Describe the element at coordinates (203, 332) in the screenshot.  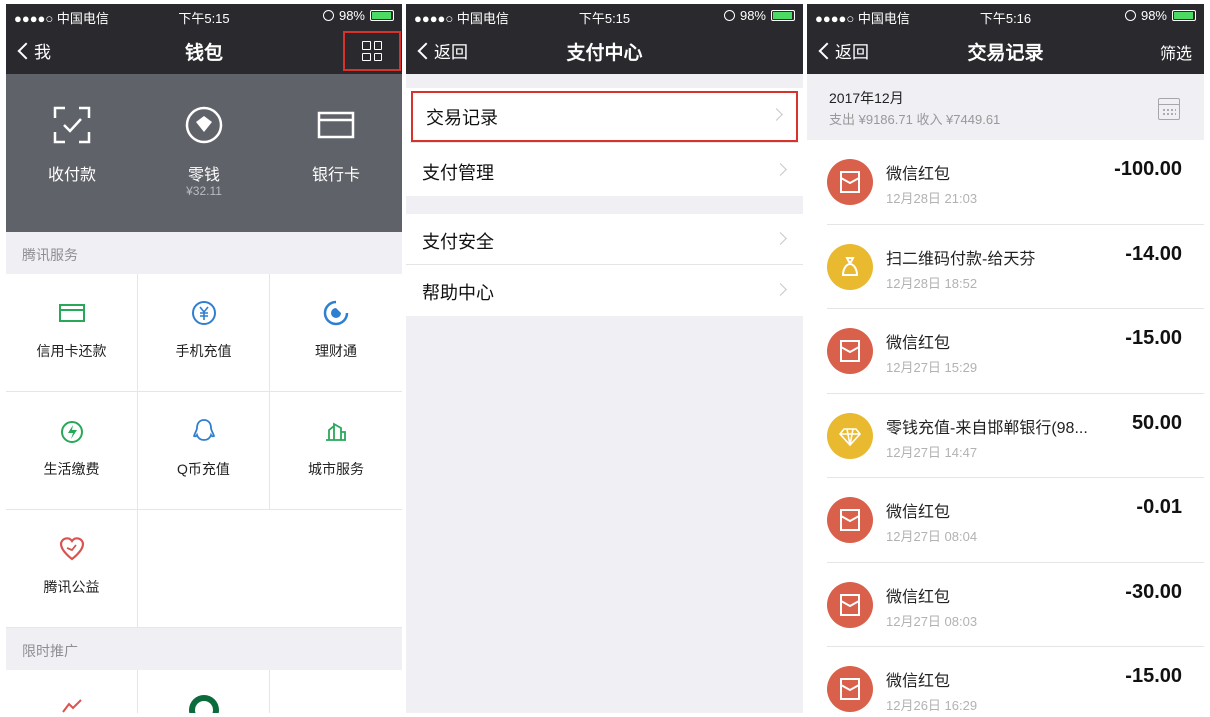
I see `service-mobile-topup: 手机充值` at that location.